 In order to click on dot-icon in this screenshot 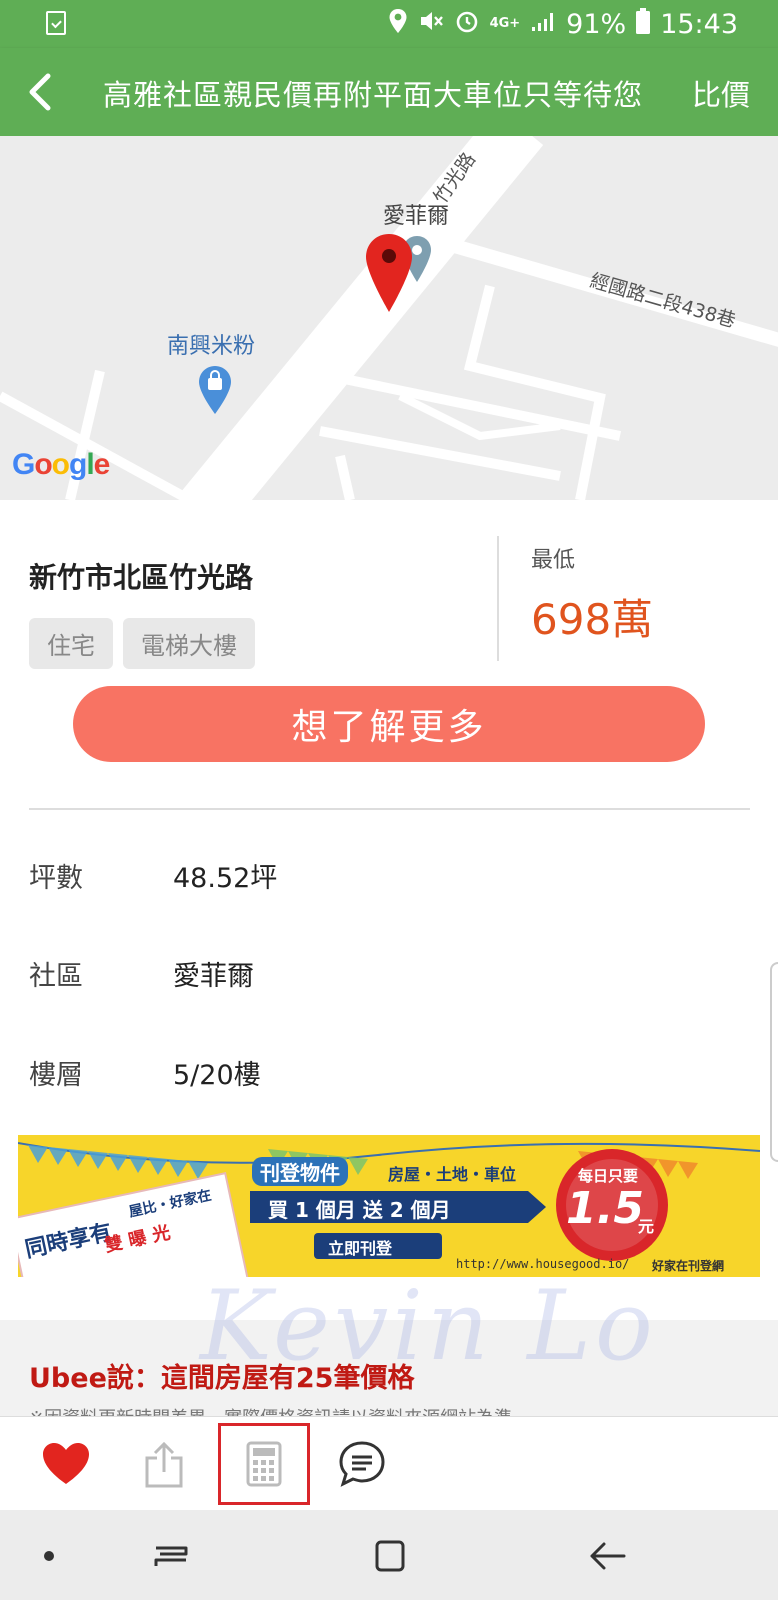, I will do `click(49, 1556)`.